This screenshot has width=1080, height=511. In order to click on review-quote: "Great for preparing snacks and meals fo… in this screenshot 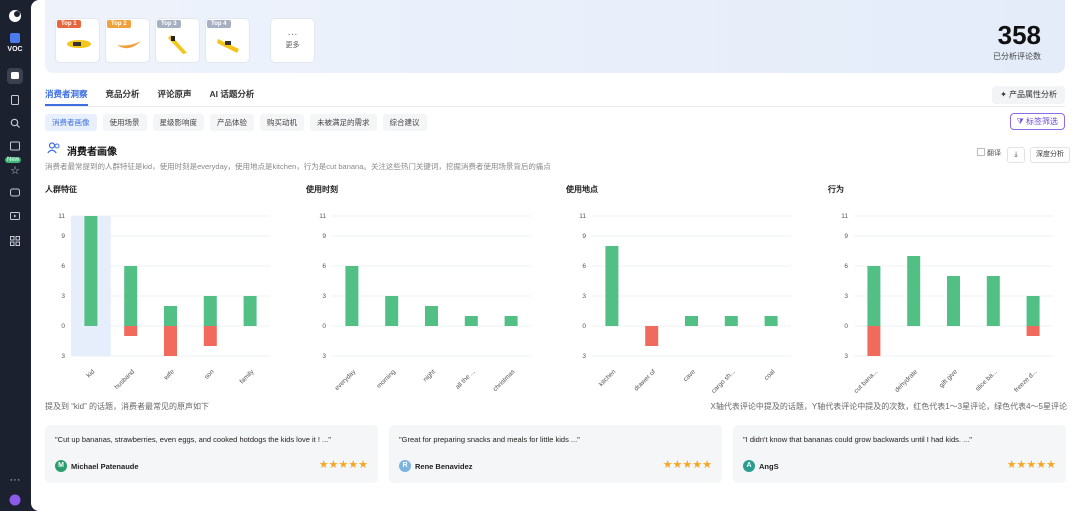, I will do `click(489, 439)`.